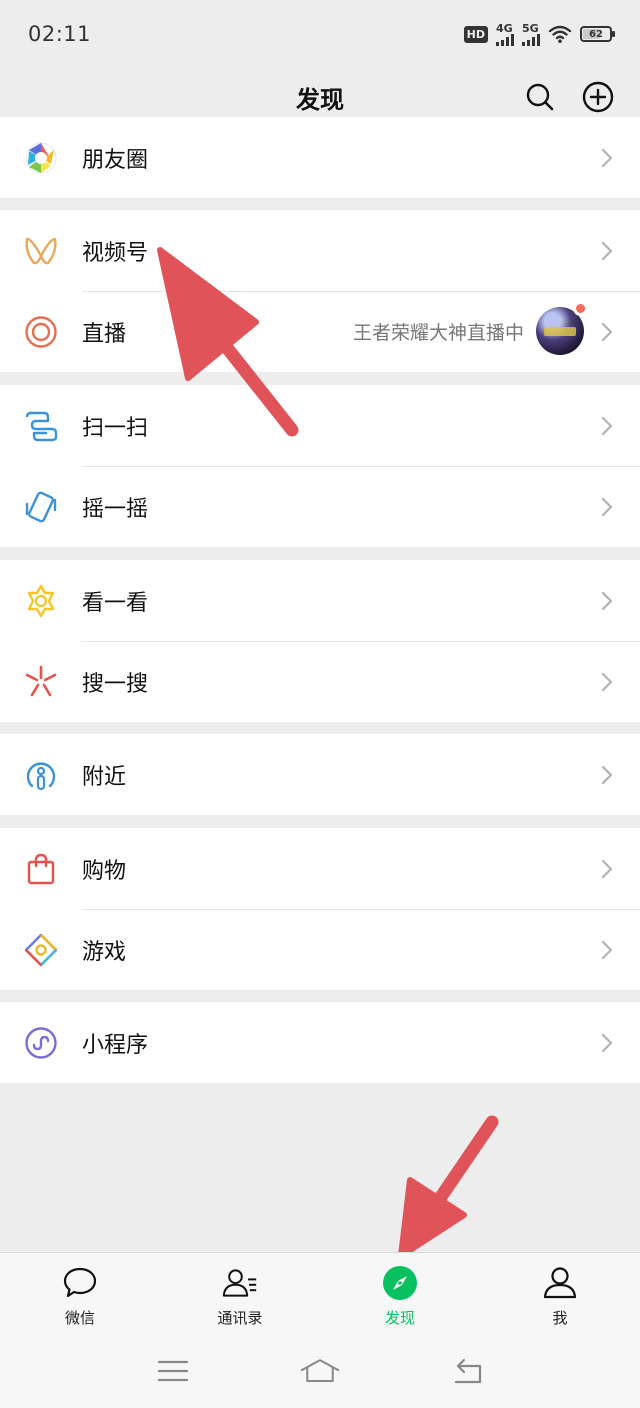 The height and width of the screenshot is (1408, 640). Describe the element at coordinates (79, 1318) in the screenshot. I see `tab-label: 微信` at that location.